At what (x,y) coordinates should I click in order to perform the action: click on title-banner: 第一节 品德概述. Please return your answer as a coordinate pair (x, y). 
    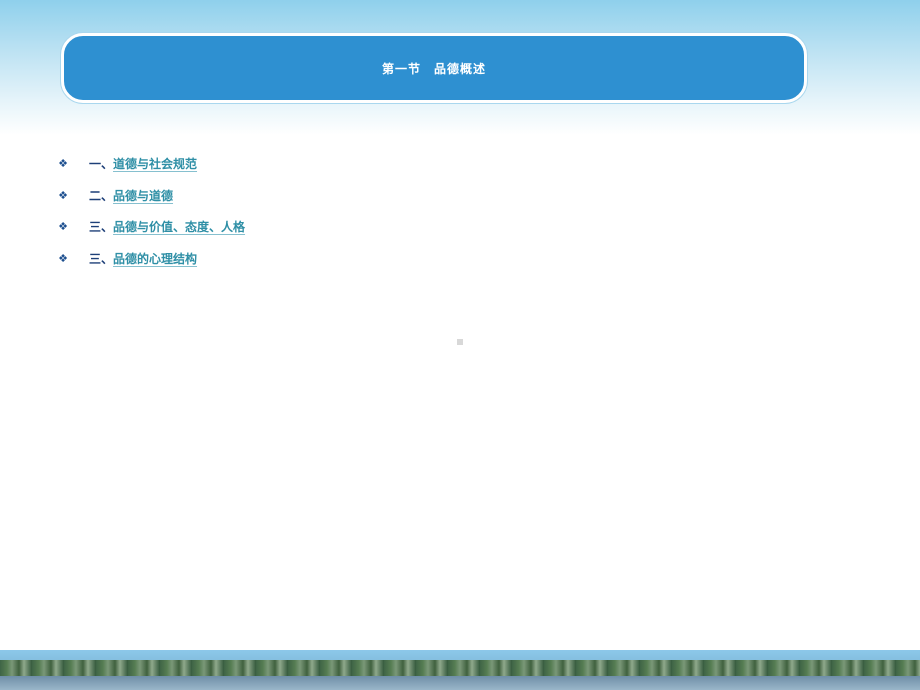
    Looking at the image, I should click on (434, 68).